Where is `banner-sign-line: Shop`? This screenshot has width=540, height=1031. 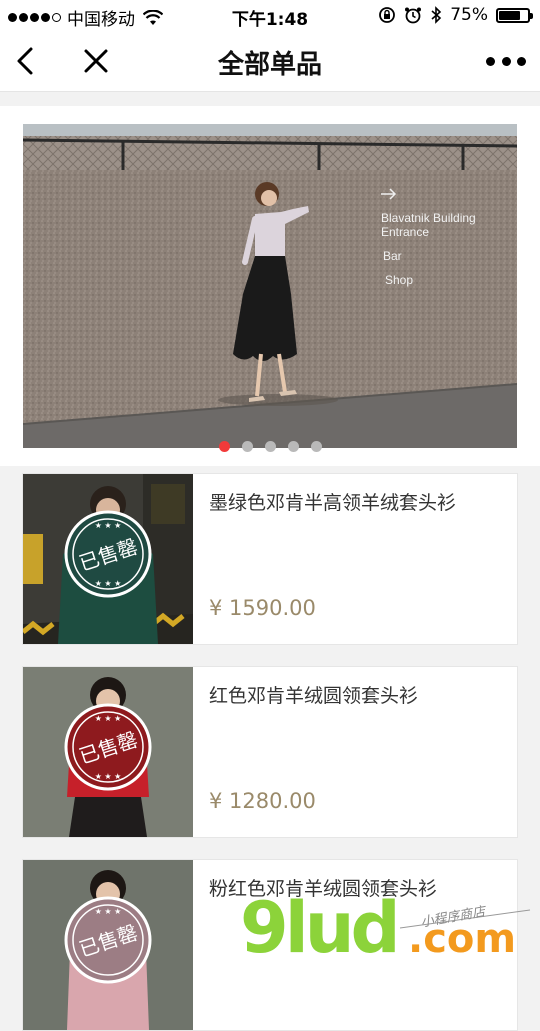 banner-sign-line: Shop is located at coordinates (399, 280).